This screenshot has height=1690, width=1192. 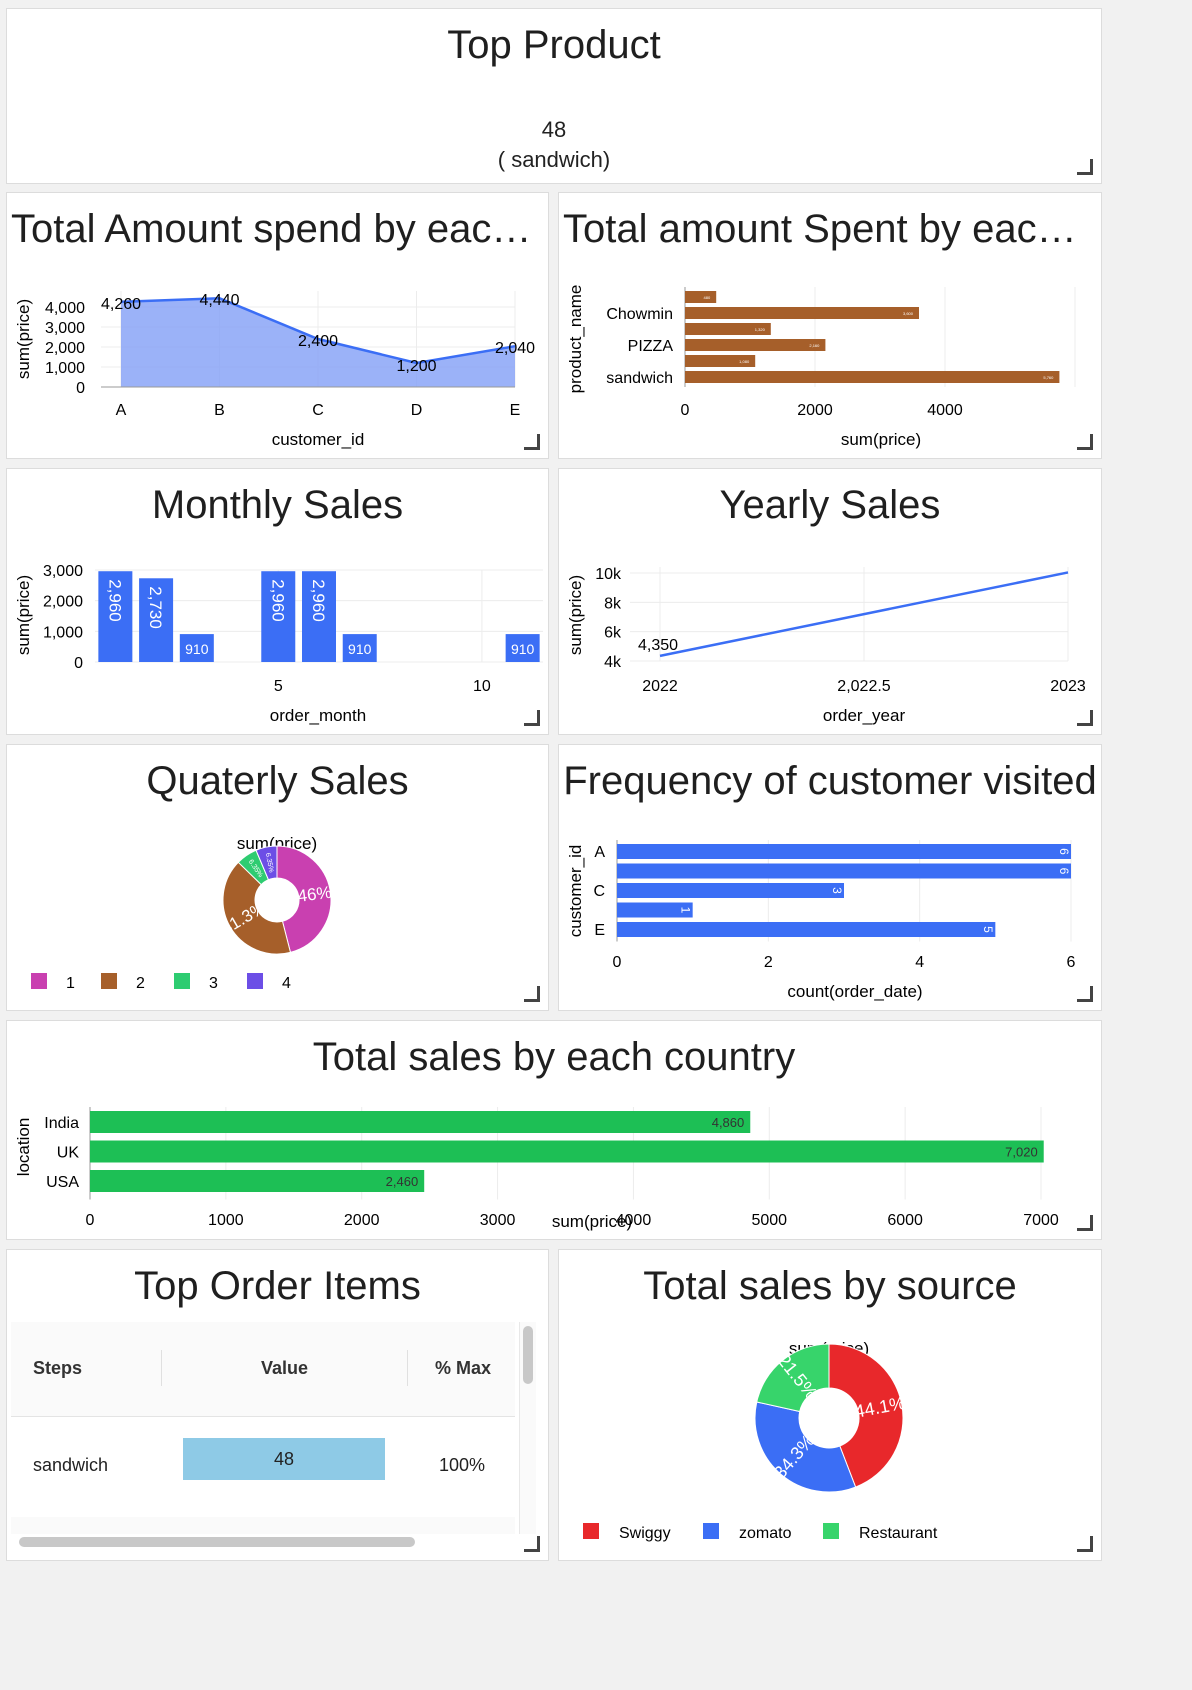 I want to click on data-label: 1,080, so click(x=744, y=361).